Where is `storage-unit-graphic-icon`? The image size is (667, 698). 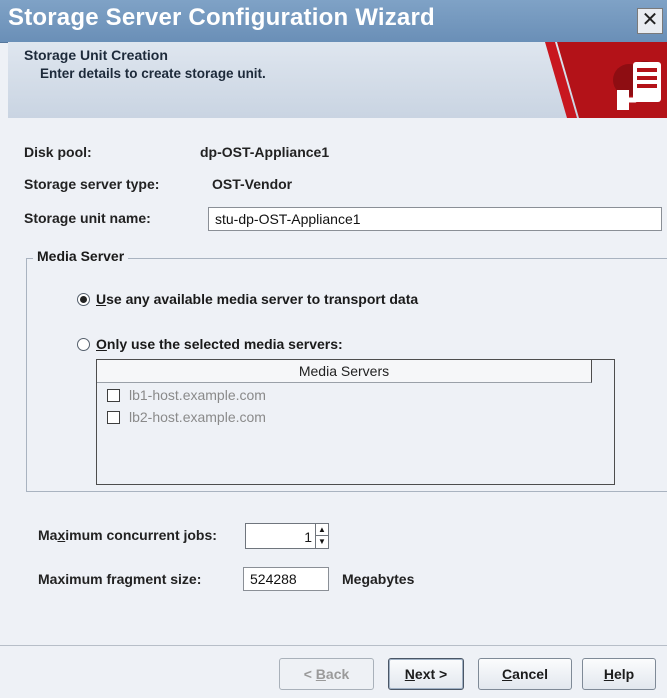
storage-unit-graphic-icon is located at coordinates (606, 80).